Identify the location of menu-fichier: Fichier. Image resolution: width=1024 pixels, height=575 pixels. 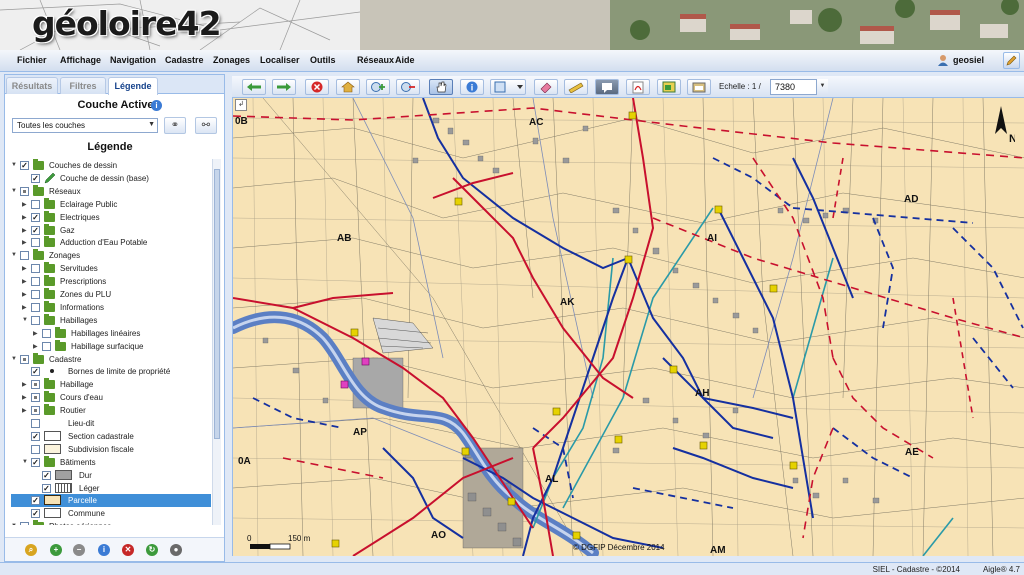
(32, 60).